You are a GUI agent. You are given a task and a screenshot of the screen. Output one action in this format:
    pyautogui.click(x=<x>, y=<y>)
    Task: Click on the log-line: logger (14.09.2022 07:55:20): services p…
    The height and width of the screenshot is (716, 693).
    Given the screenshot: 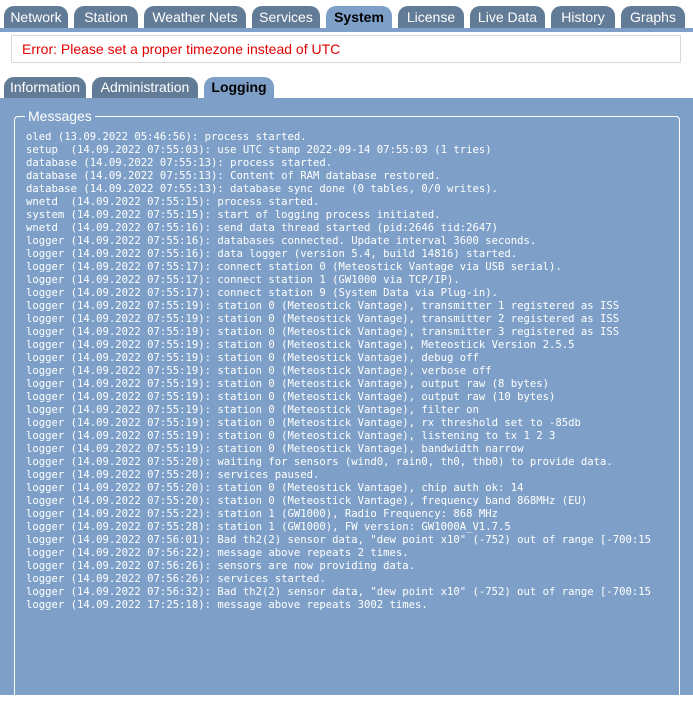 What is the action you would take?
    pyautogui.click(x=173, y=475)
    